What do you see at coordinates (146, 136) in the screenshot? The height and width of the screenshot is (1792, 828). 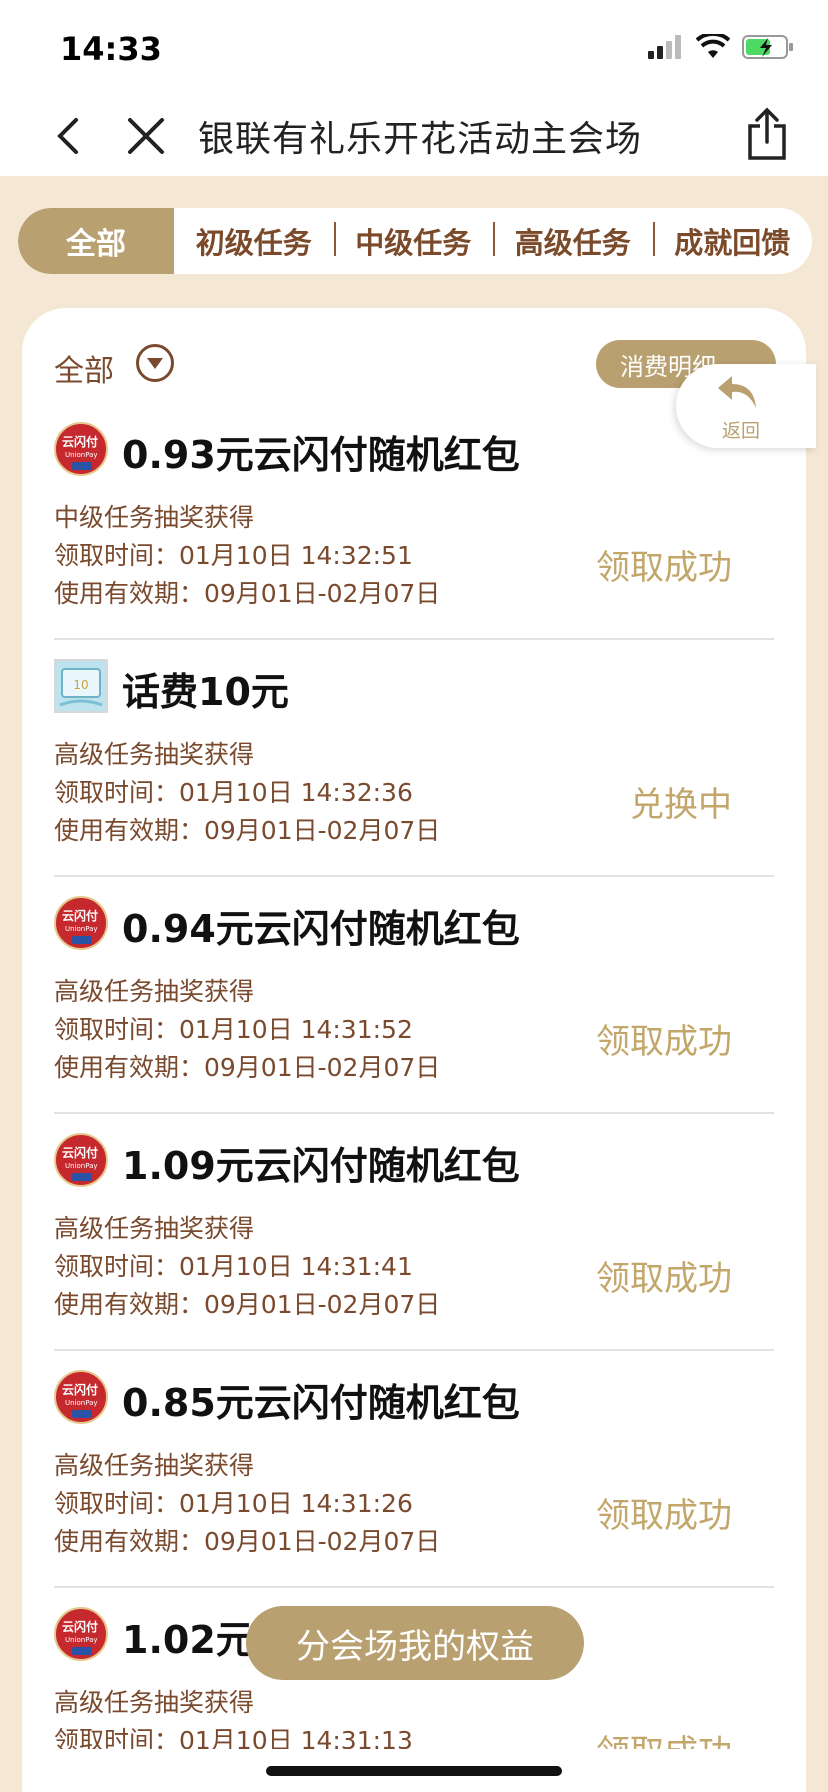 I see `close-icon` at bounding box center [146, 136].